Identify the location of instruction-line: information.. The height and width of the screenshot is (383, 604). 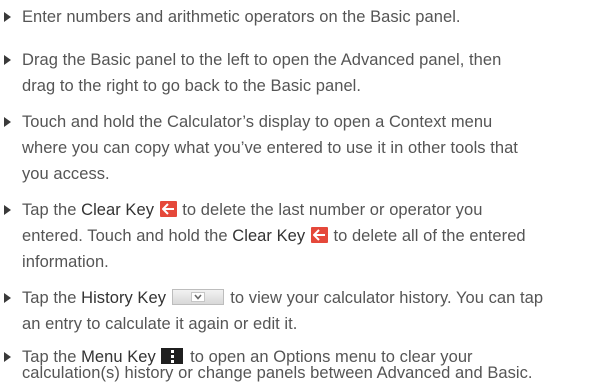
(65, 262).